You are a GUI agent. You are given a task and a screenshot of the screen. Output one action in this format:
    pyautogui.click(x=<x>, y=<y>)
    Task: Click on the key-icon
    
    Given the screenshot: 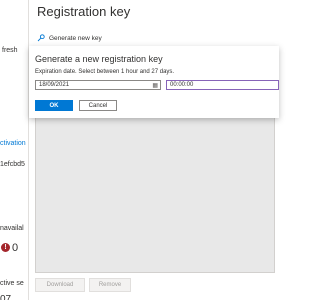 What is the action you would take?
    pyautogui.click(x=41, y=38)
    